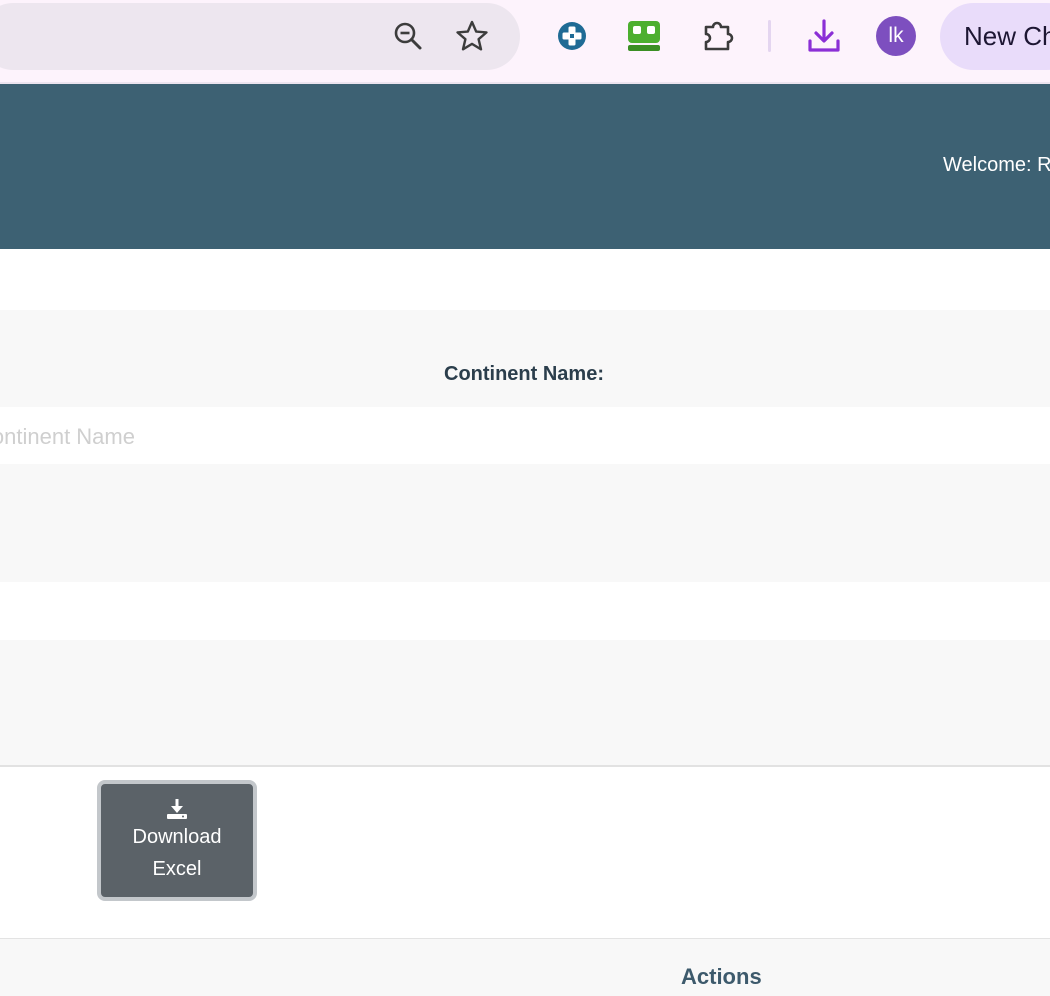 This screenshot has width=1050, height=996. What do you see at coordinates (718, 36) in the screenshot?
I see `puzzle-extensions-icon` at bounding box center [718, 36].